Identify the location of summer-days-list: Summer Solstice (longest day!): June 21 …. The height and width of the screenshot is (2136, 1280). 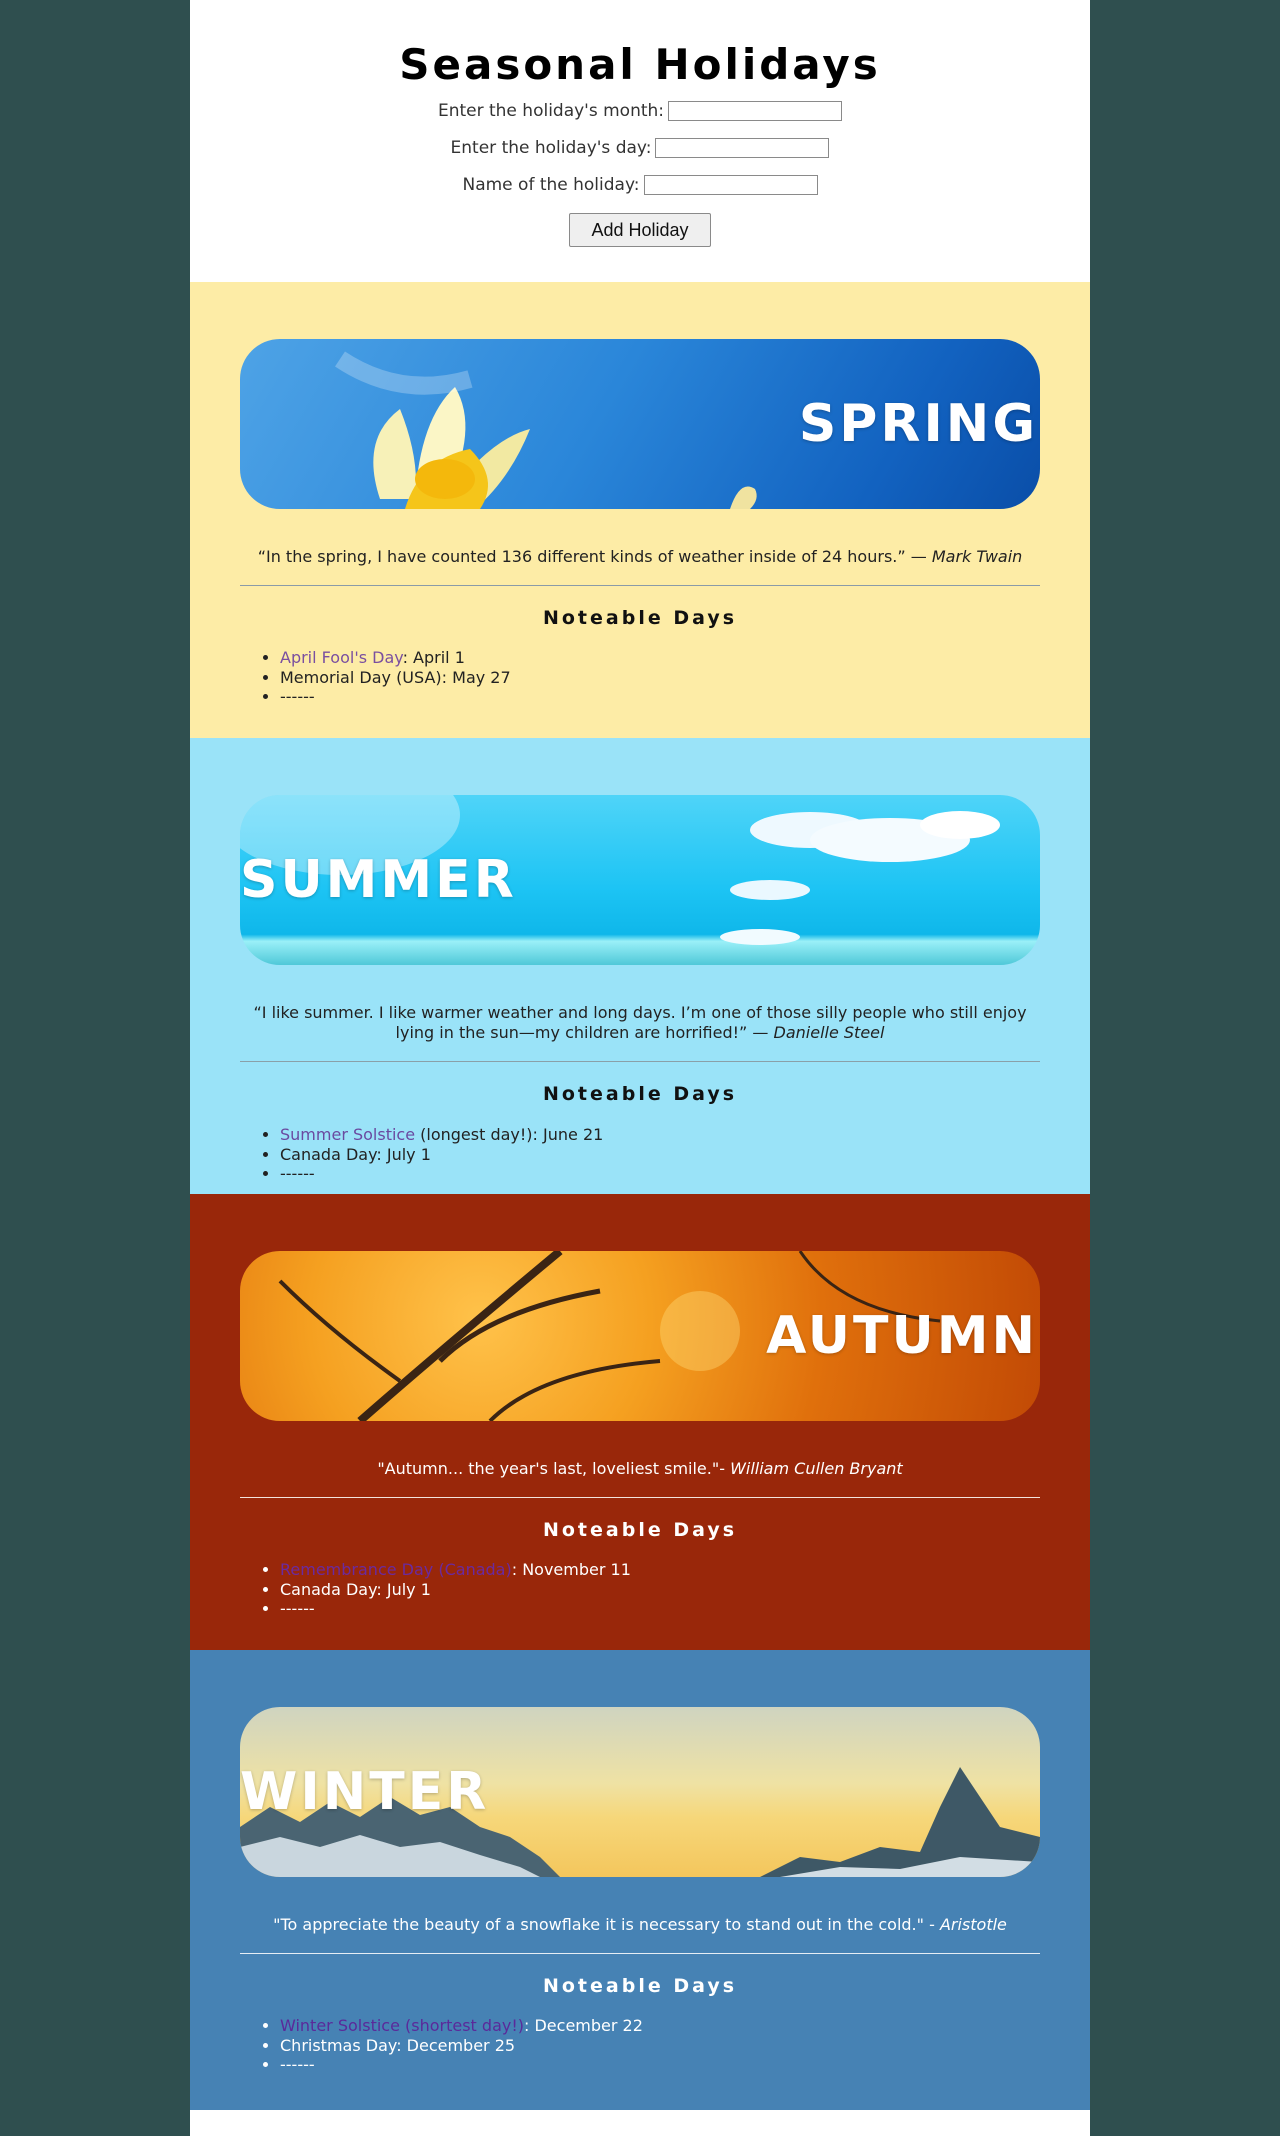
(421, 1154).